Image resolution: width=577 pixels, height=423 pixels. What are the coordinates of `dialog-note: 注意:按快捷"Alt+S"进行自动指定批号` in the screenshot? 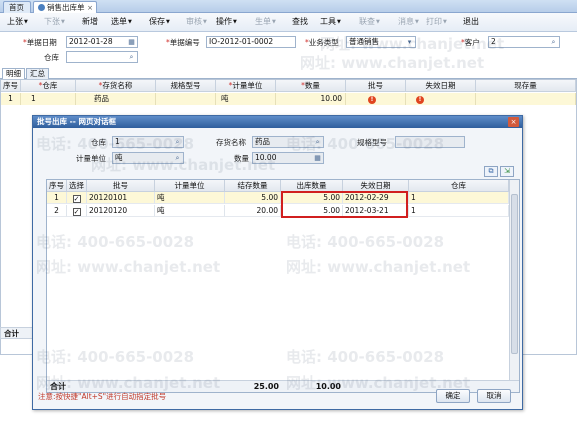 It's located at (102, 396).